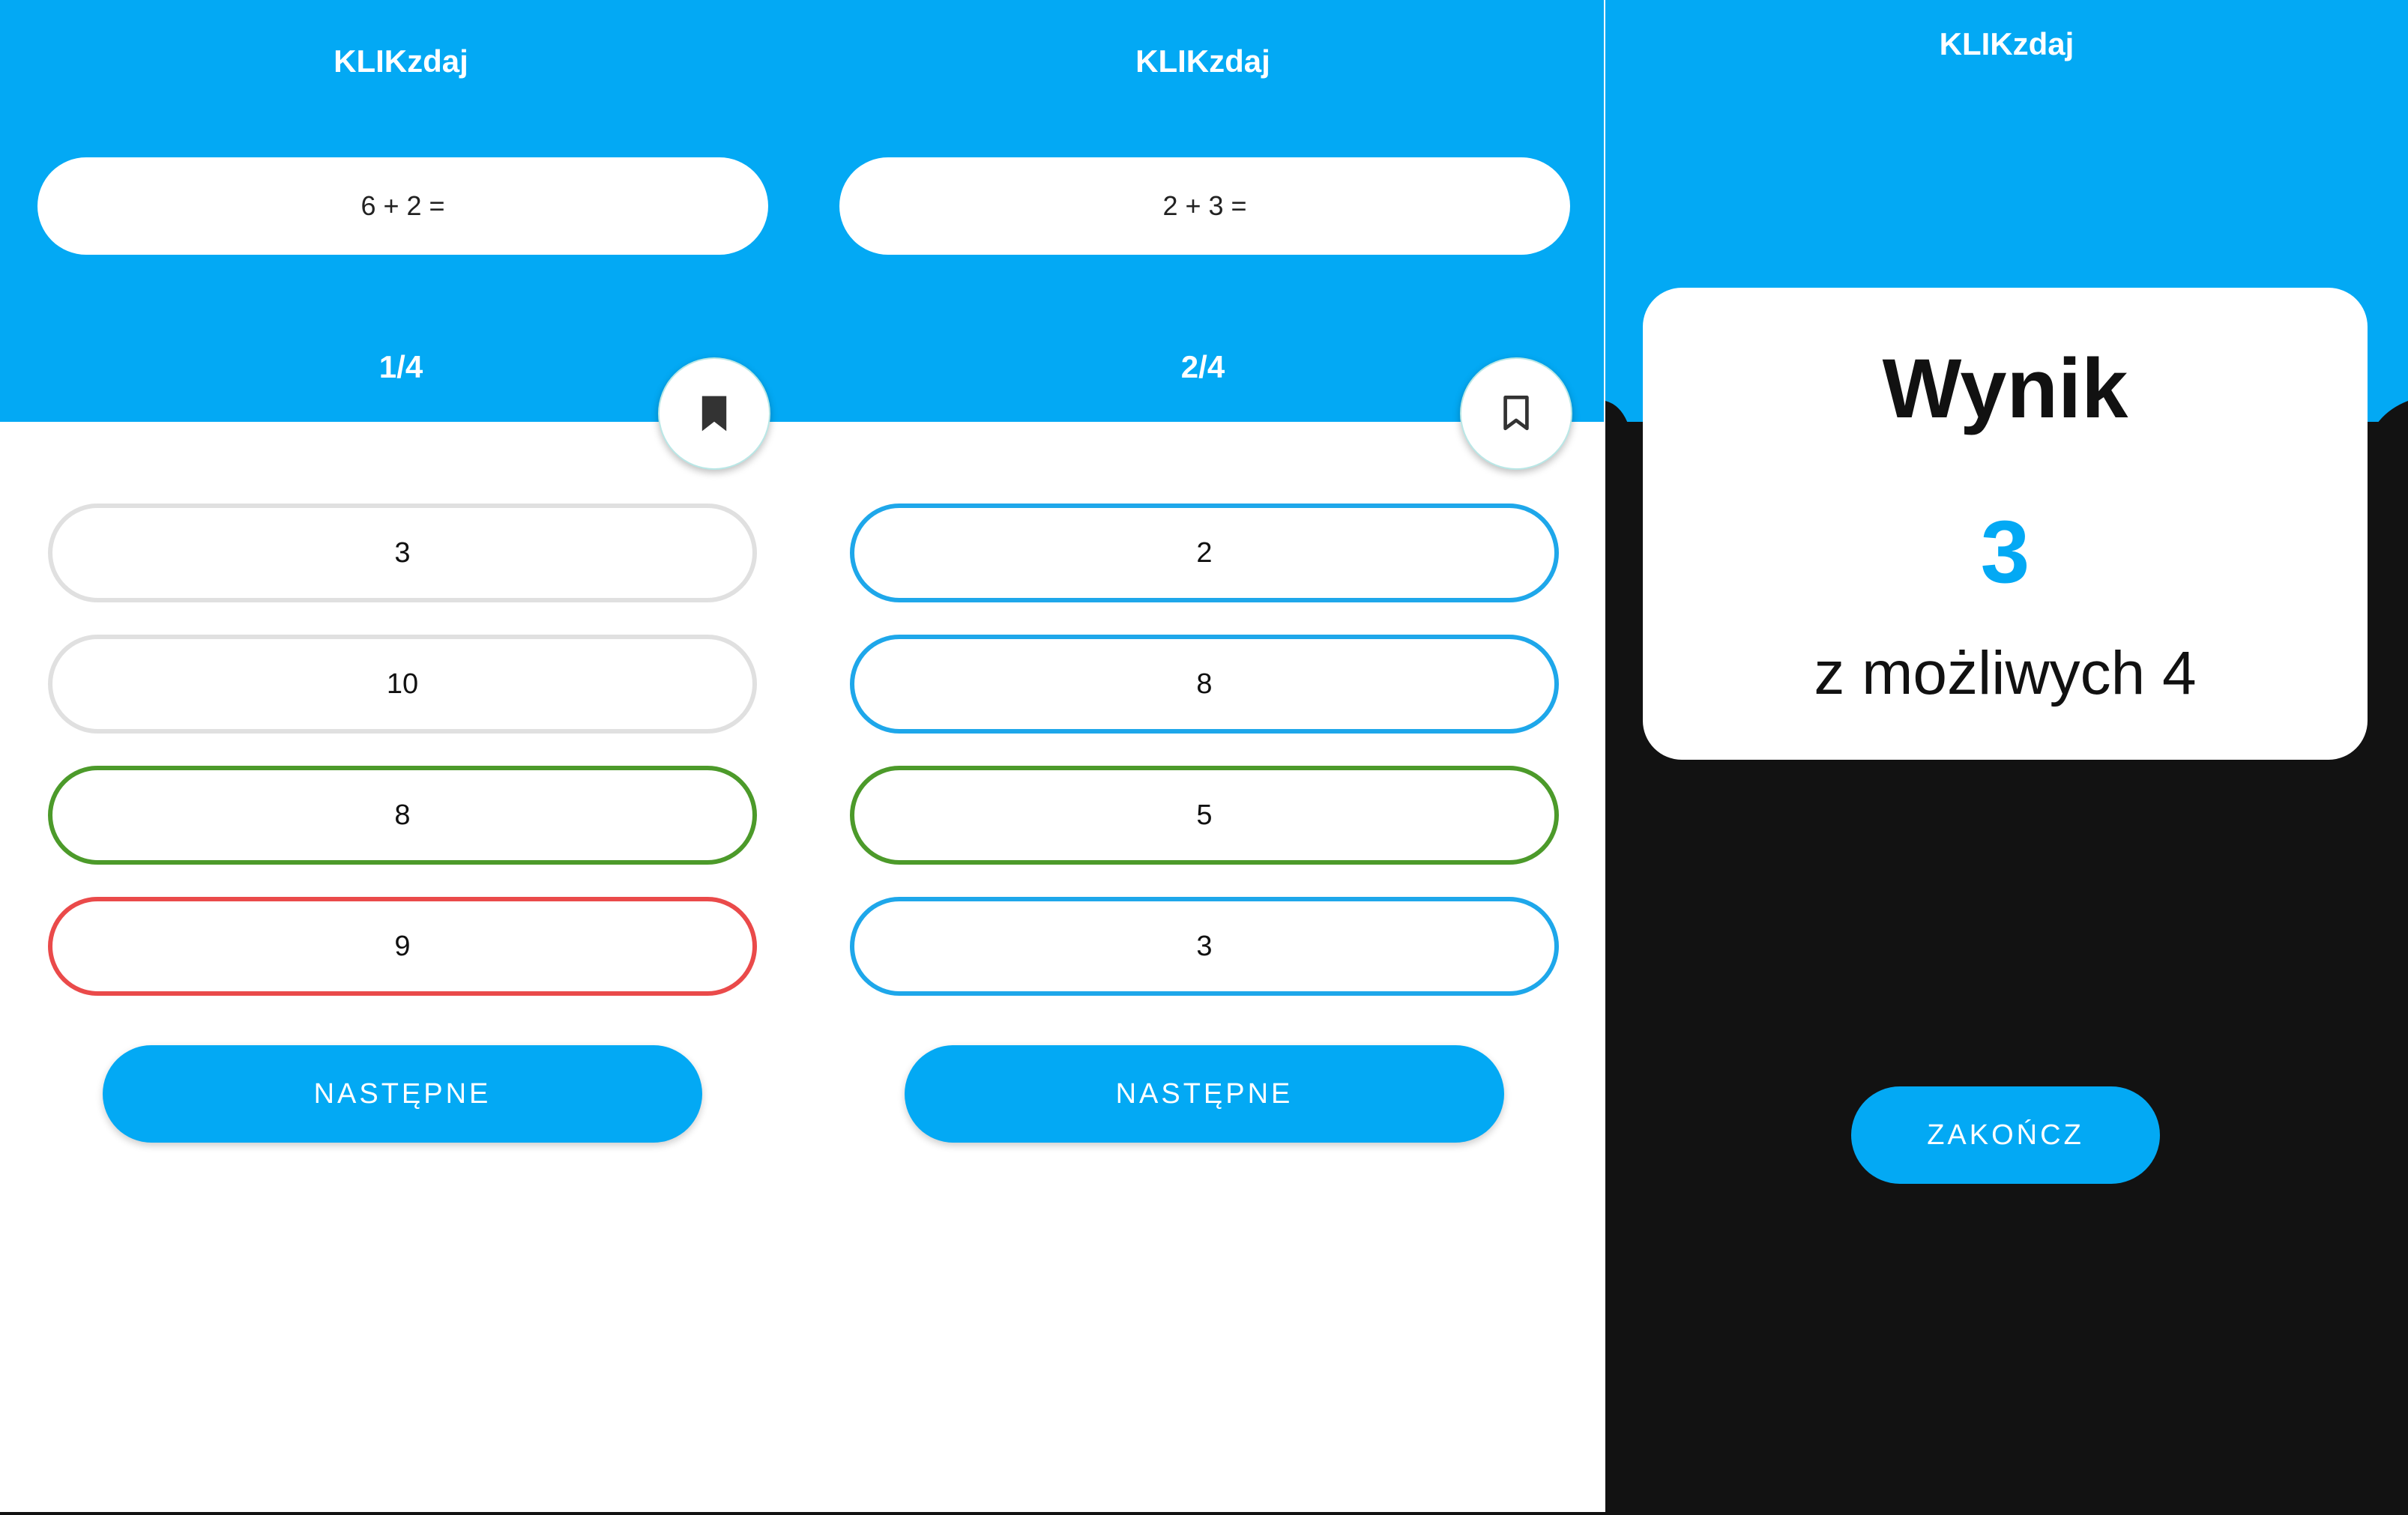  Describe the element at coordinates (2005, 552) in the screenshot. I see `result-score: 3` at that location.